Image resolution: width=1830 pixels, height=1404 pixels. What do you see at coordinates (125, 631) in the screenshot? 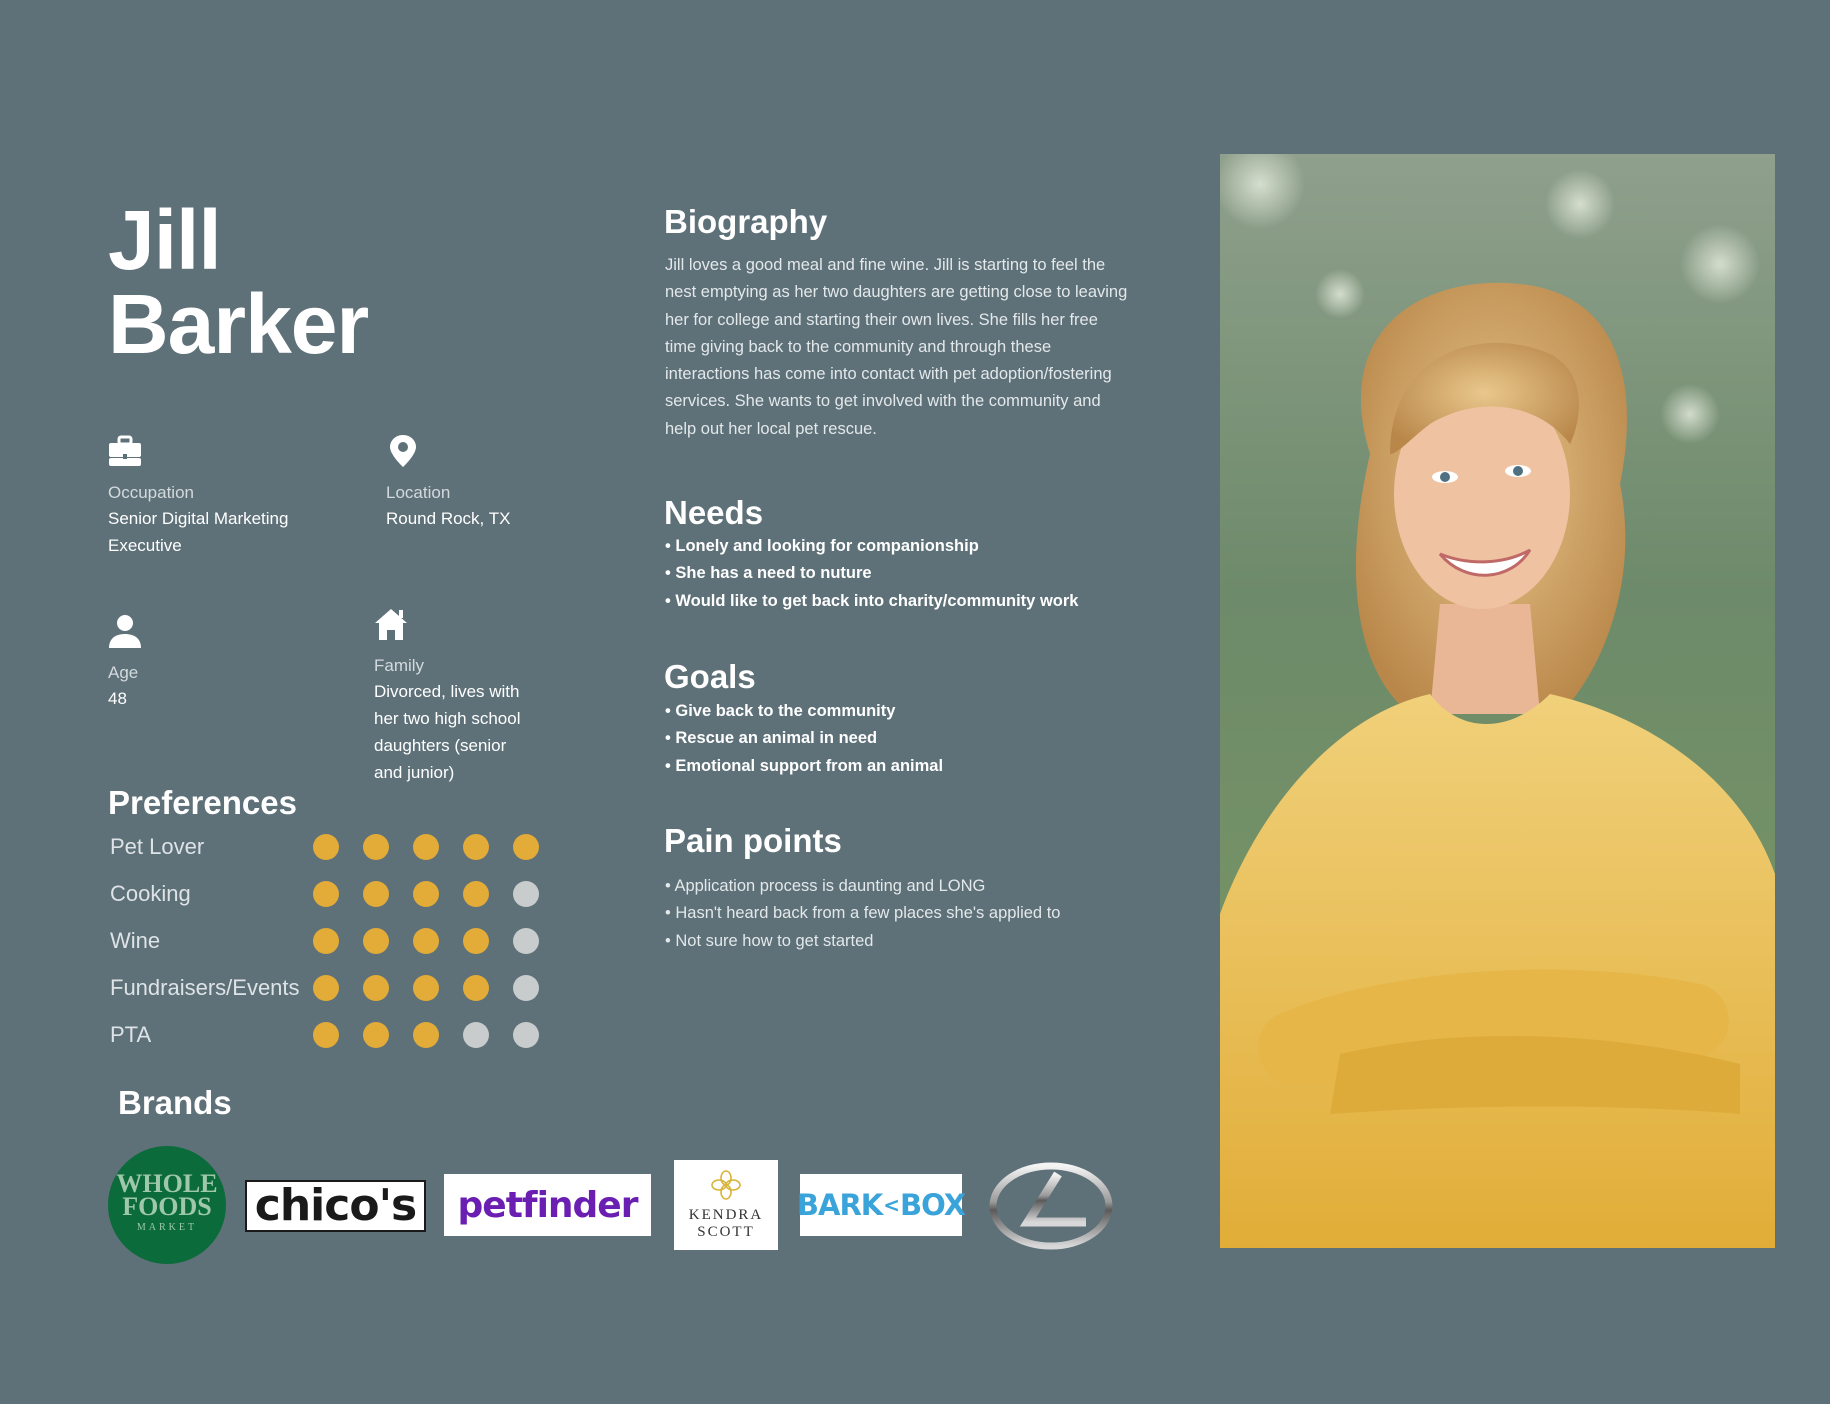
I see `person-icon` at bounding box center [125, 631].